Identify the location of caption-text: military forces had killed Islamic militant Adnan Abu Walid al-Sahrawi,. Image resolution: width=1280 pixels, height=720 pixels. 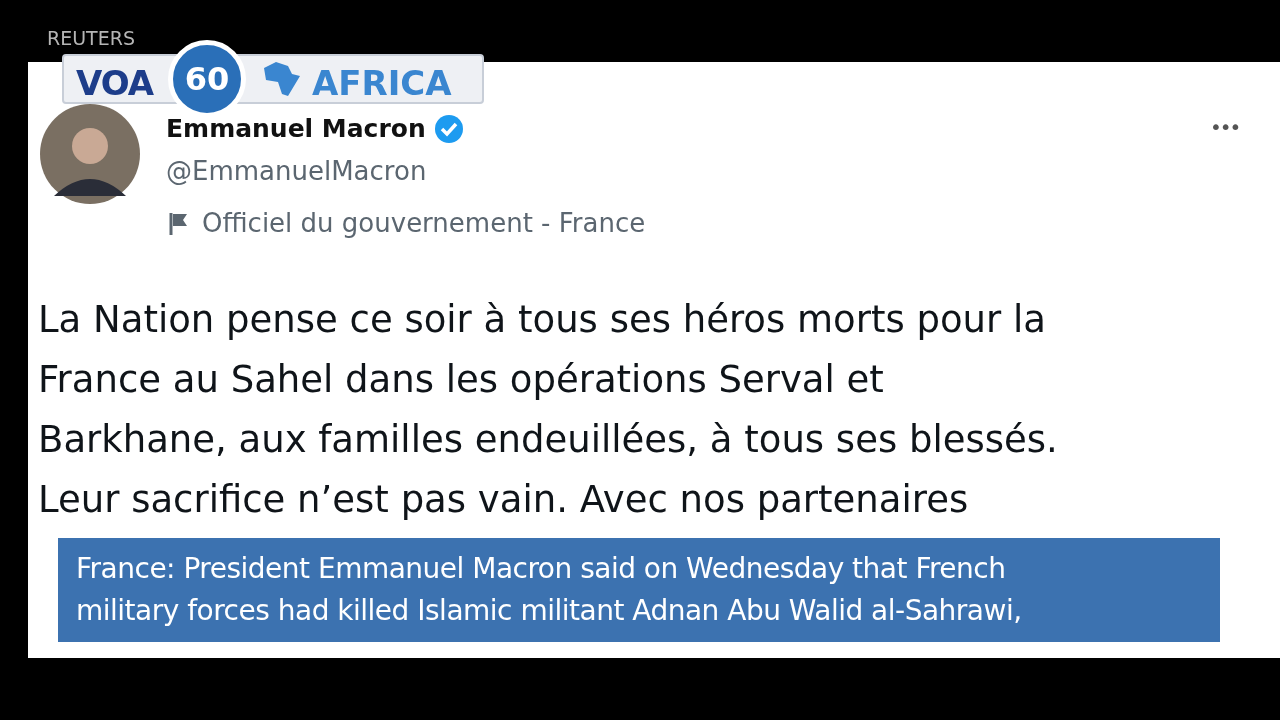
(549, 611).